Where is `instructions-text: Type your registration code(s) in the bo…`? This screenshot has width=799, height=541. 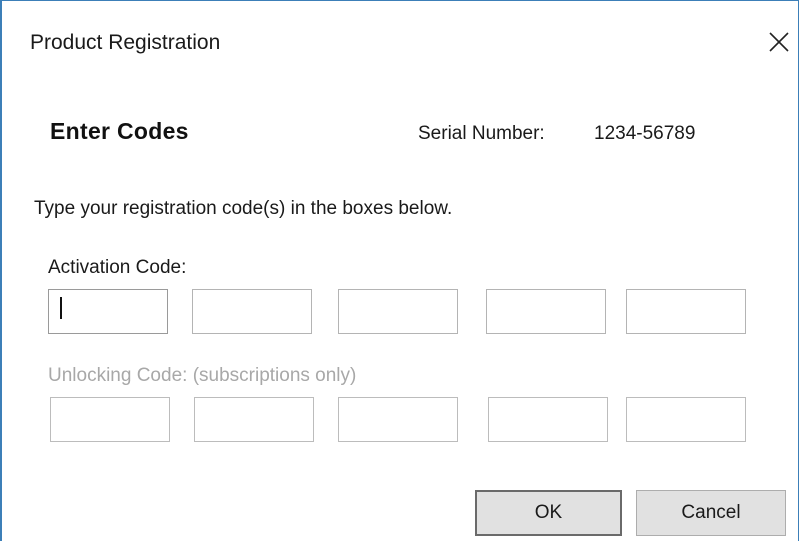 instructions-text: Type your registration code(s) in the bo… is located at coordinates (243, 208).